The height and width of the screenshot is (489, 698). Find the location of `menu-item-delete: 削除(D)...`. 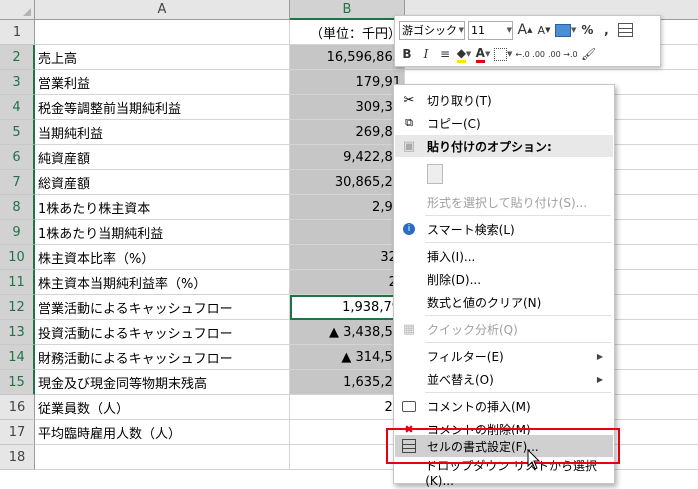

menu-item-delete: 削除(D)... is located at coordinates (504, 279).